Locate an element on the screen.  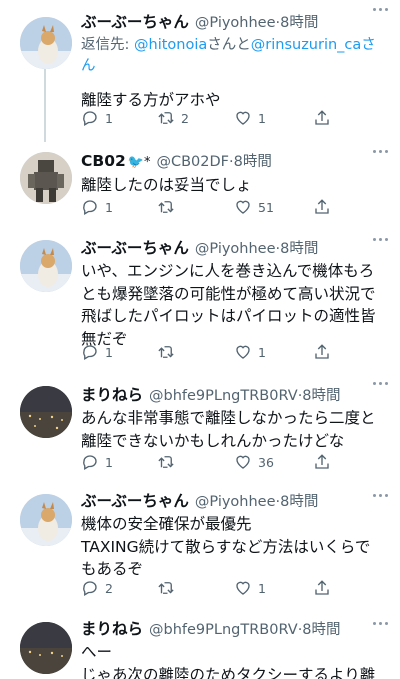
like-count: 51 is located at coordinates (266, 207).